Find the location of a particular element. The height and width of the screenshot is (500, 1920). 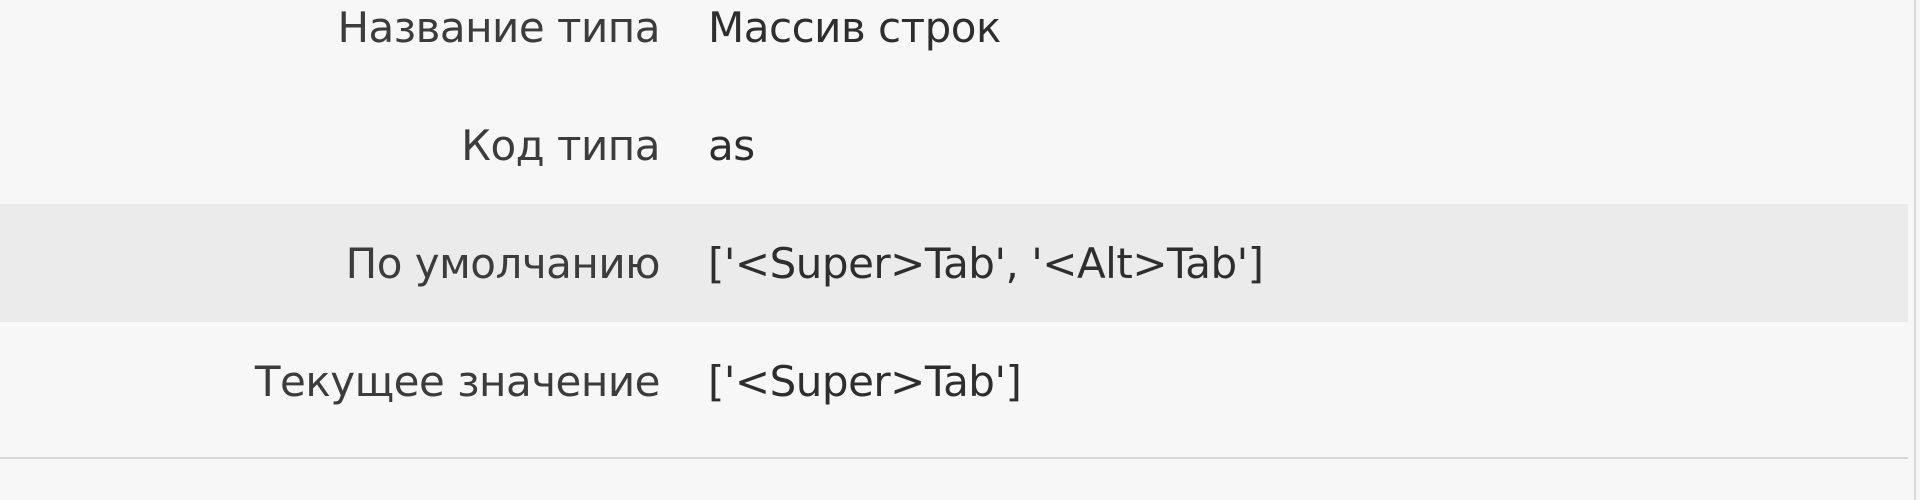

panel-right-border is located at coordinates (1915, 250).